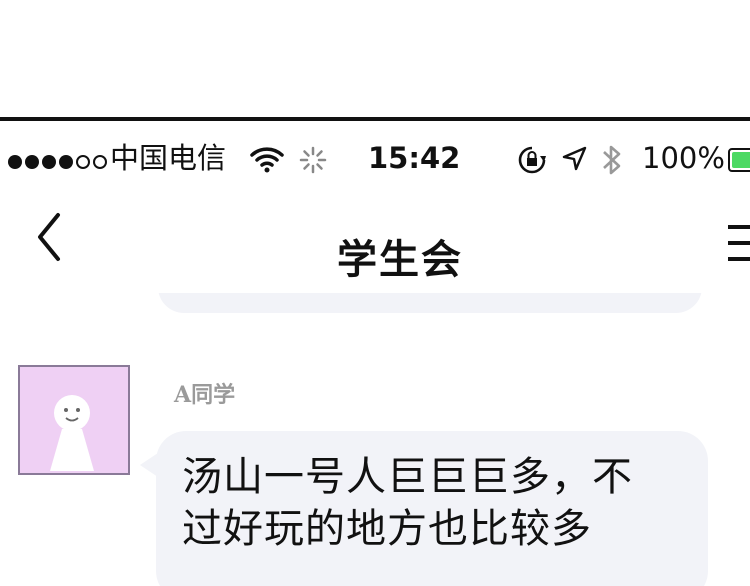 This screenshot has height=586, width=750. What do you see at coordinates (57, 162) in the screenshot?
I see `signal-strength-indicator` at bounding box center [57, 162].